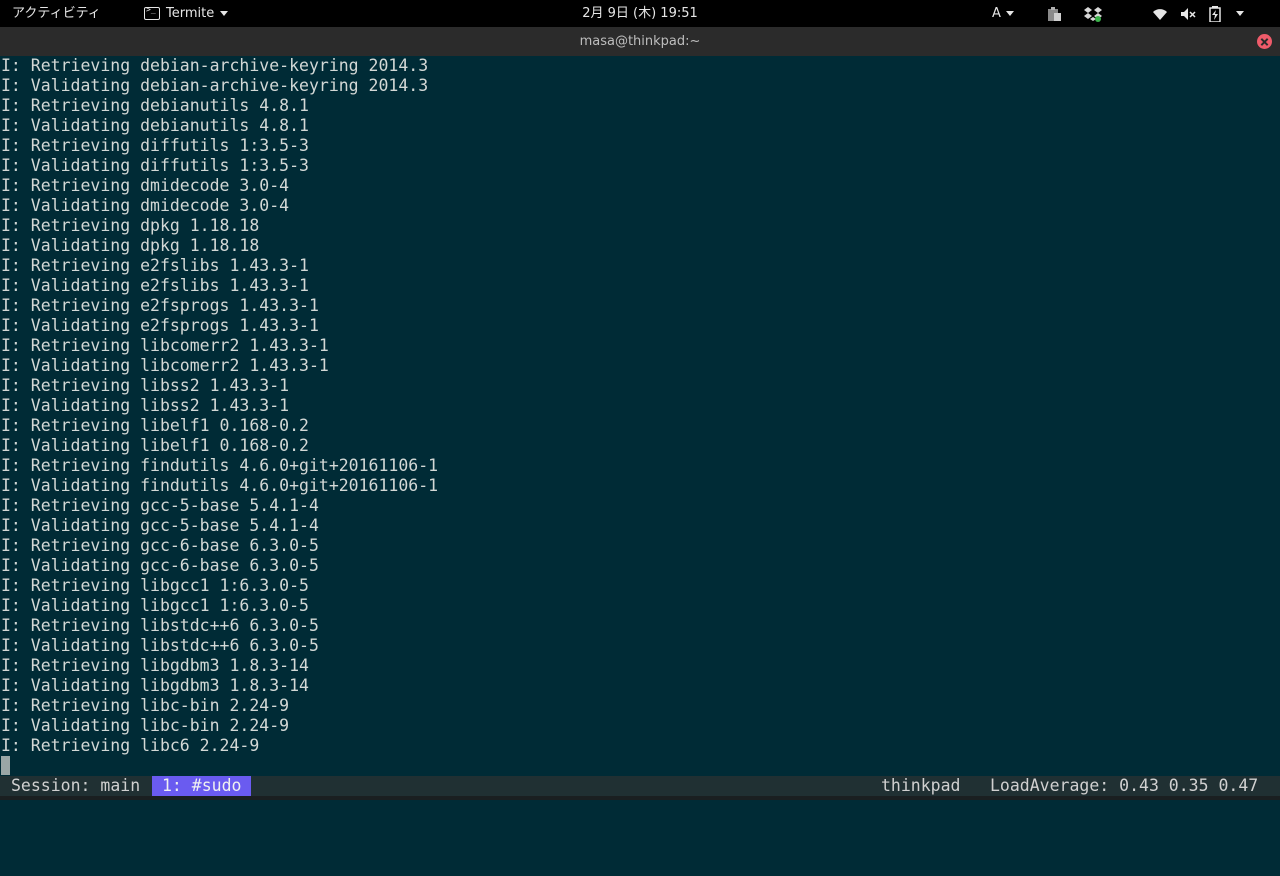 The image size is (1280, 876). Describe the element at coordinates (130, 745) in the screenshot. I see `terminal-line: I: Retrieving libc6 2.24-9` at that location.